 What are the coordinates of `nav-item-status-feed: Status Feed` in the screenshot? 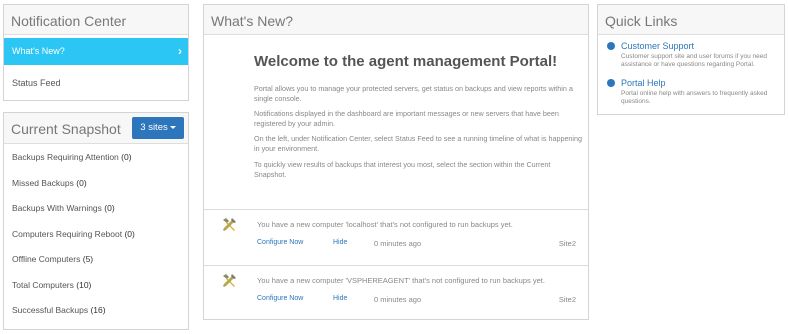 It's located at (96, 83).